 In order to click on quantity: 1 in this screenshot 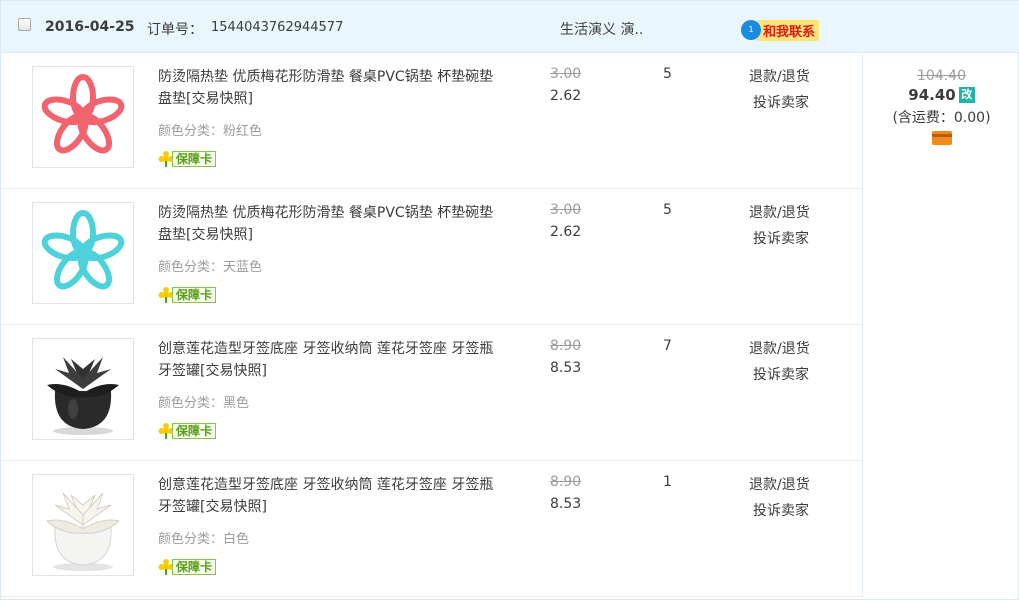, I will do `click(667, 482)`.